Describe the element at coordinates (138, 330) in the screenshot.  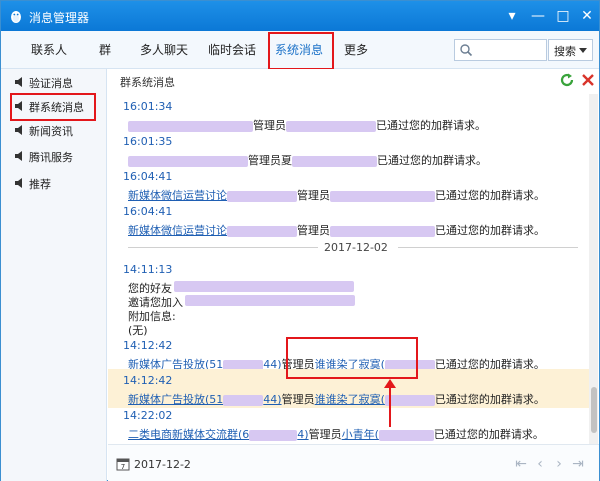
I see `message-text: (无)` at that location.